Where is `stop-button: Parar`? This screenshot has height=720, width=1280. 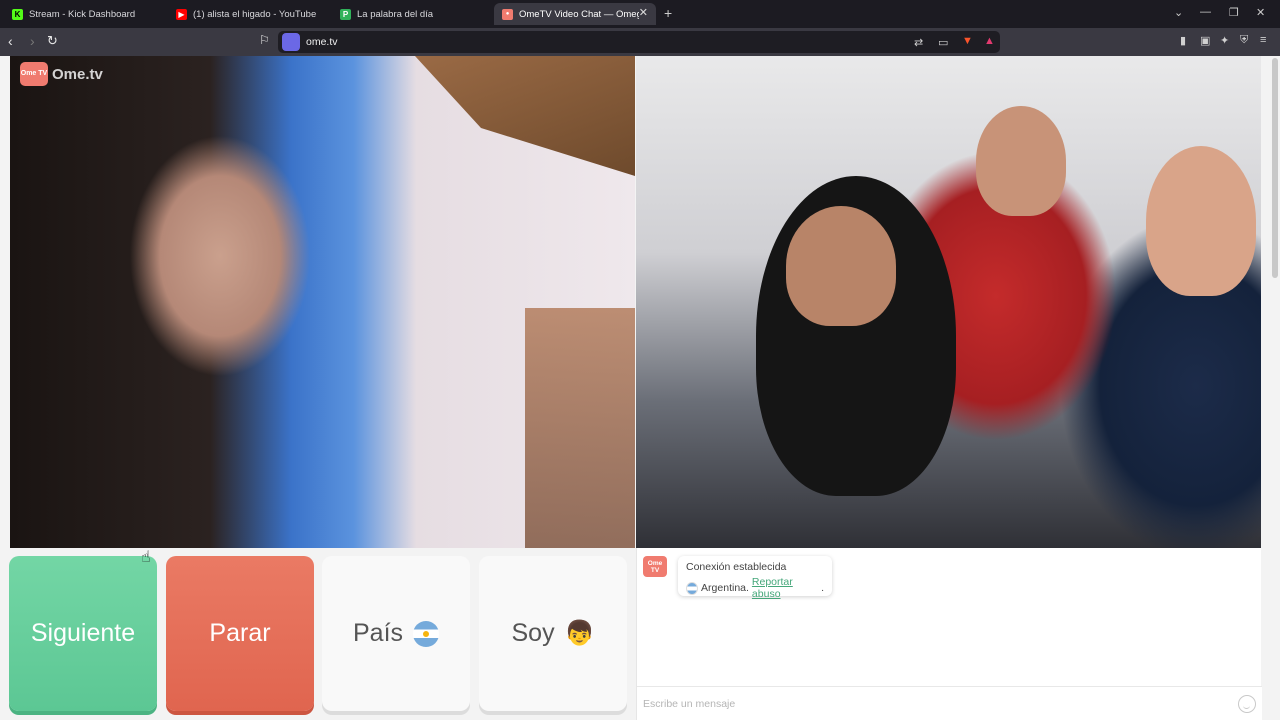 stop-button: Parar is located at coordinates (240, 633).